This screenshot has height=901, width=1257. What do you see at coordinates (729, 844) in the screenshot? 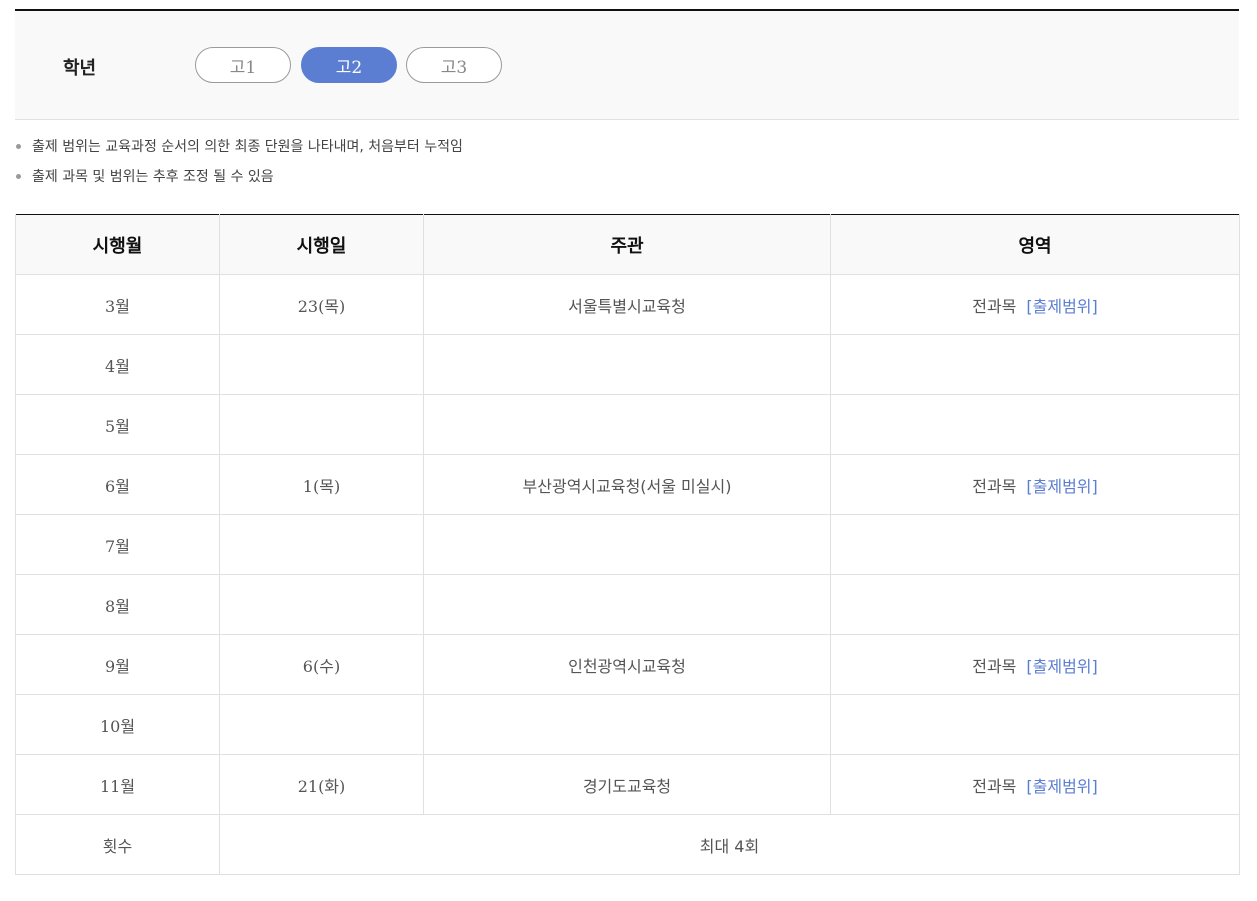
I see `count-value-cell: 최대 4회` at bounding box center [729, 844].